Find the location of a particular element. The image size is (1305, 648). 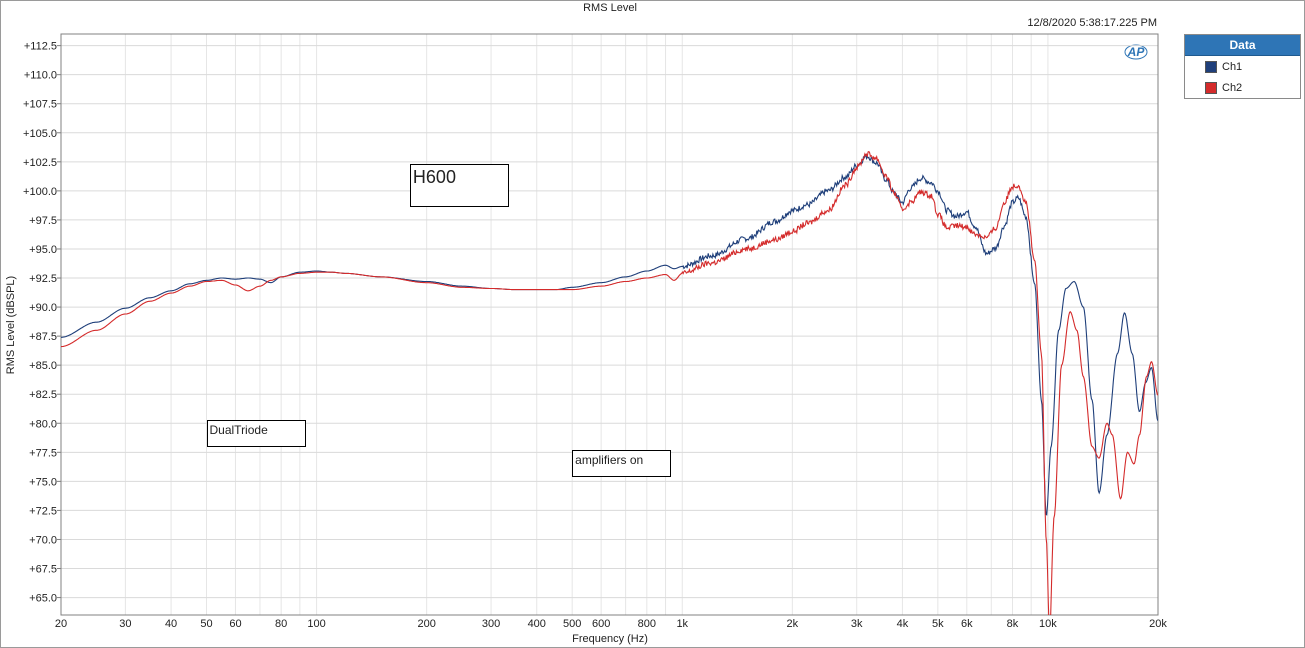

x-tick-label: 20k is located at coordinates (1158, 624).